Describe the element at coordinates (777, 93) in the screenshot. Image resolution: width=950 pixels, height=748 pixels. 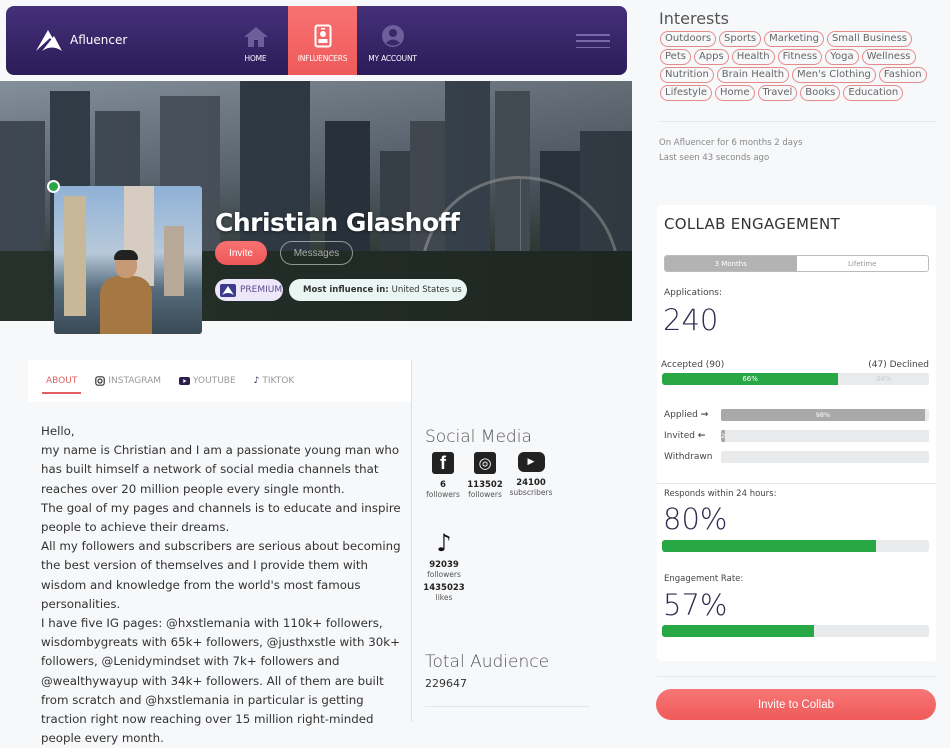
I see `interest-chip: Travel` at that location.